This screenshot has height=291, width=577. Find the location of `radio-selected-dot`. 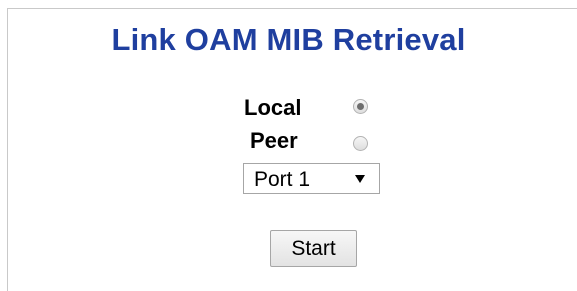

radio-selected-dot is located at coordinates (360, 106).